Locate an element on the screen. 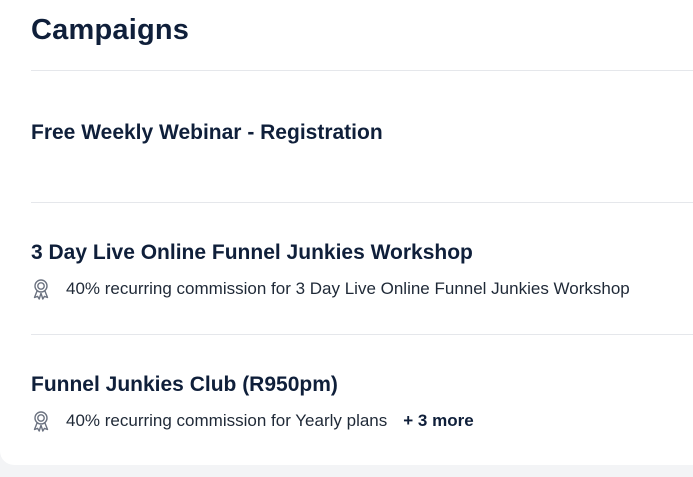 The height and width of the screenshot is (477, 693). campaign-name: Free Weekly Webinar - Registration is located at coordinates (207, 133).